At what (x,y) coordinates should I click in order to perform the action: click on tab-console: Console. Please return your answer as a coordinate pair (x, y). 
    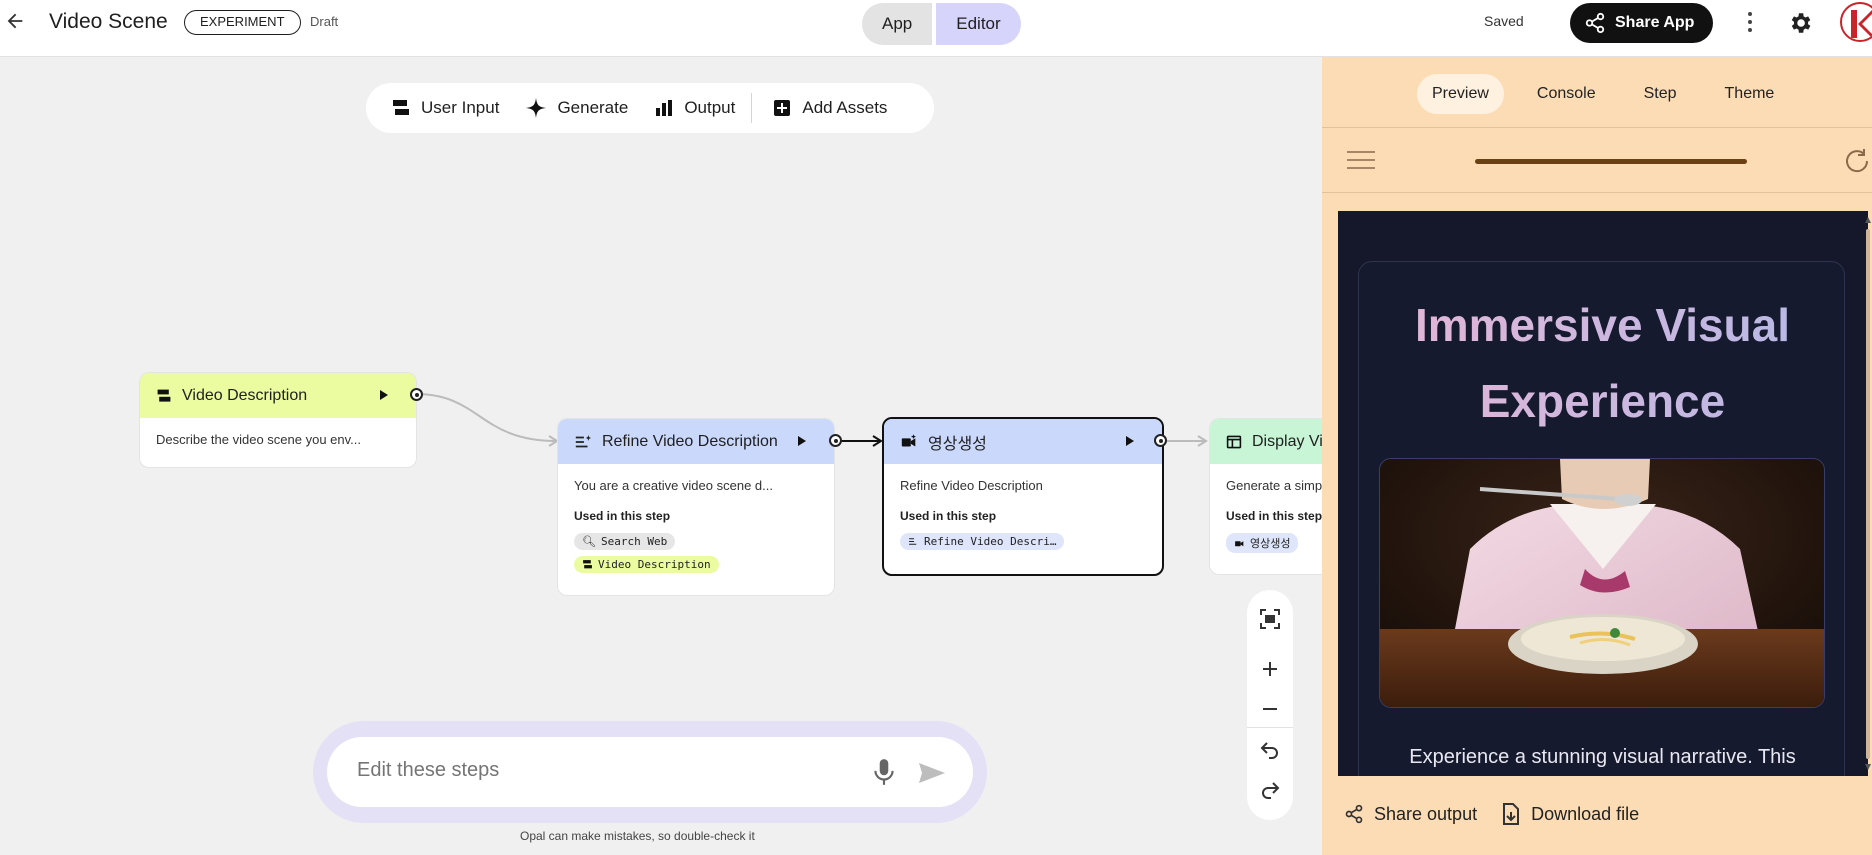
    Looking at the image, I should click on (1566, 94).